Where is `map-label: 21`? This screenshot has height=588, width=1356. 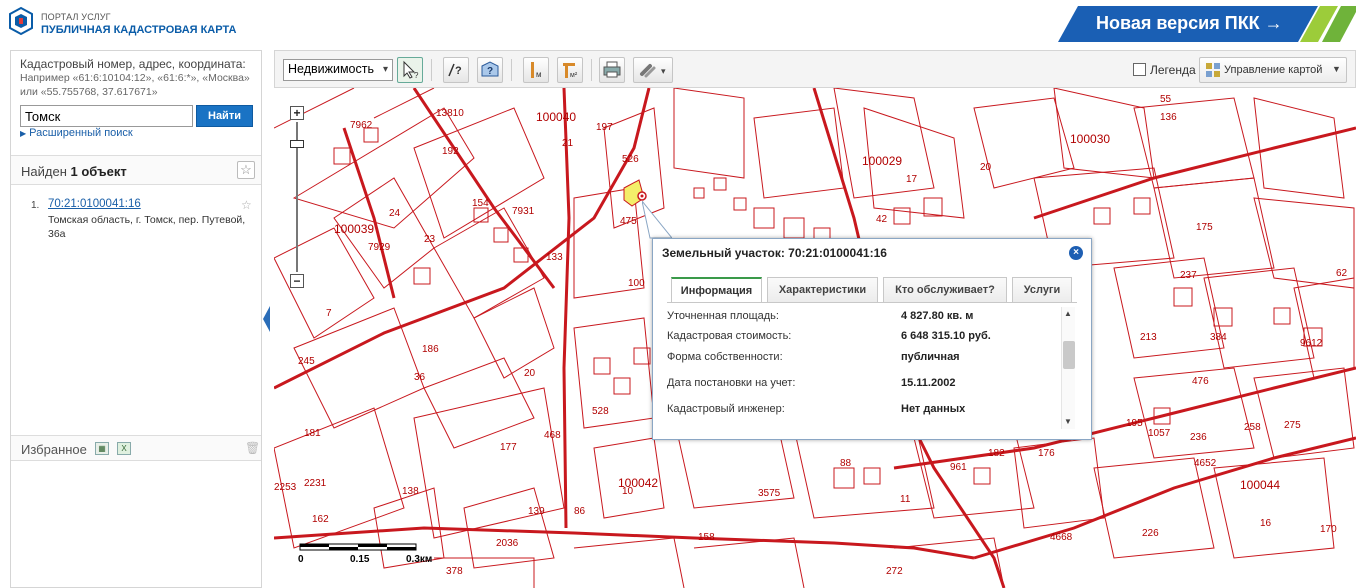 map-label: 21 is located at coordinates (568, 143).